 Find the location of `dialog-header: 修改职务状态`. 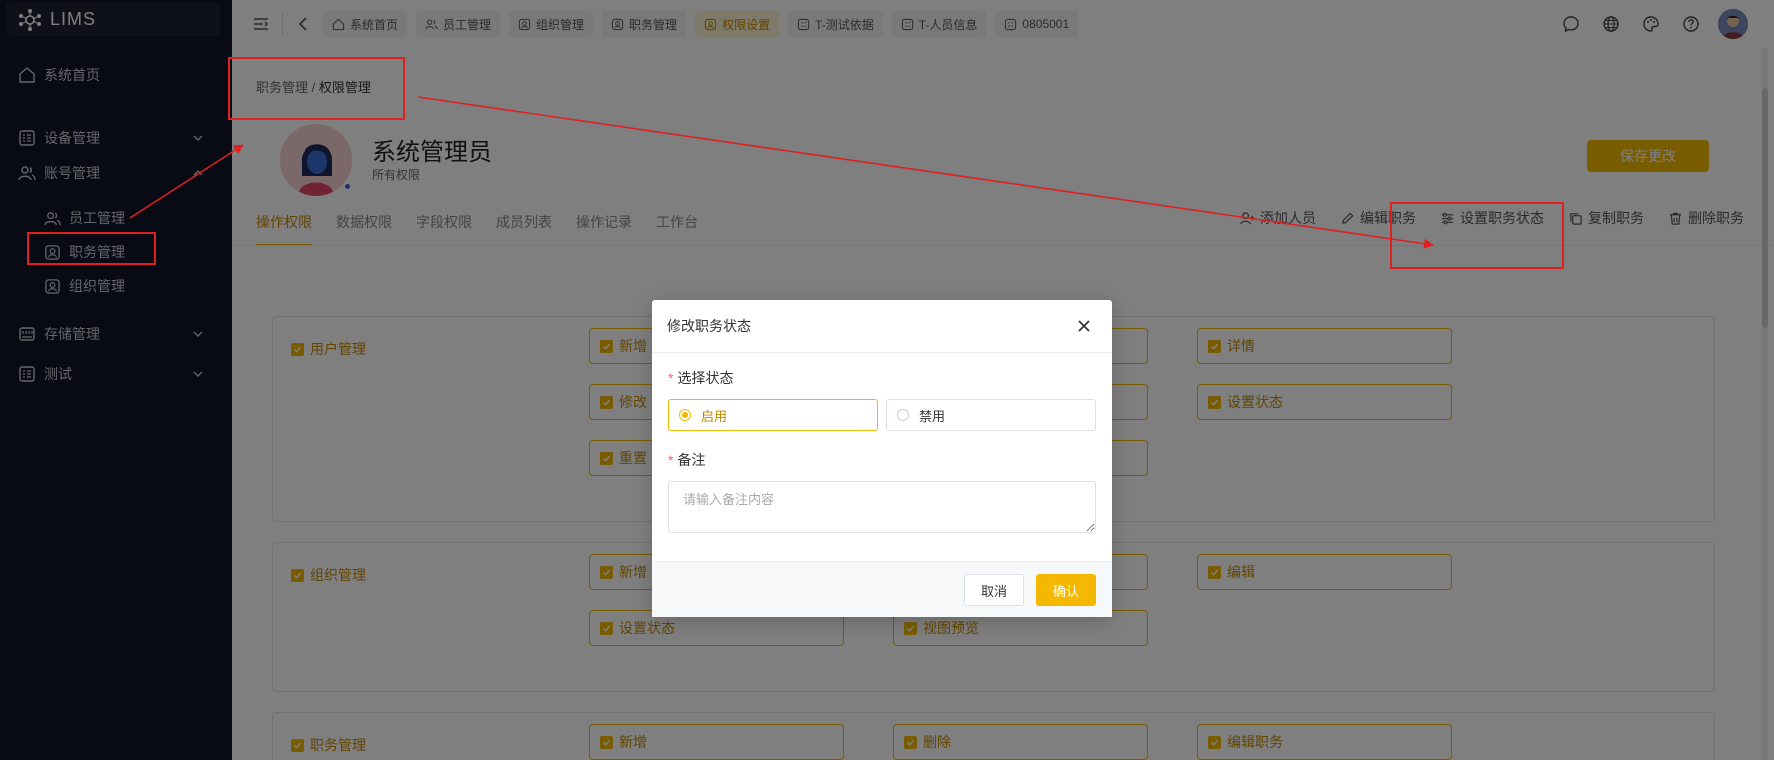

dialog-header: 修改职务状态 is located at coordinates (882, 326).